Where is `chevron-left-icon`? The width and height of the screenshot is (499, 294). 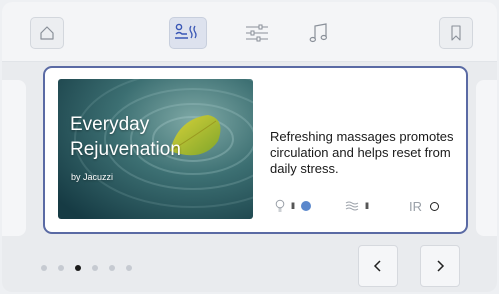 chevron-left-icon is located at coordinates (377, 266).